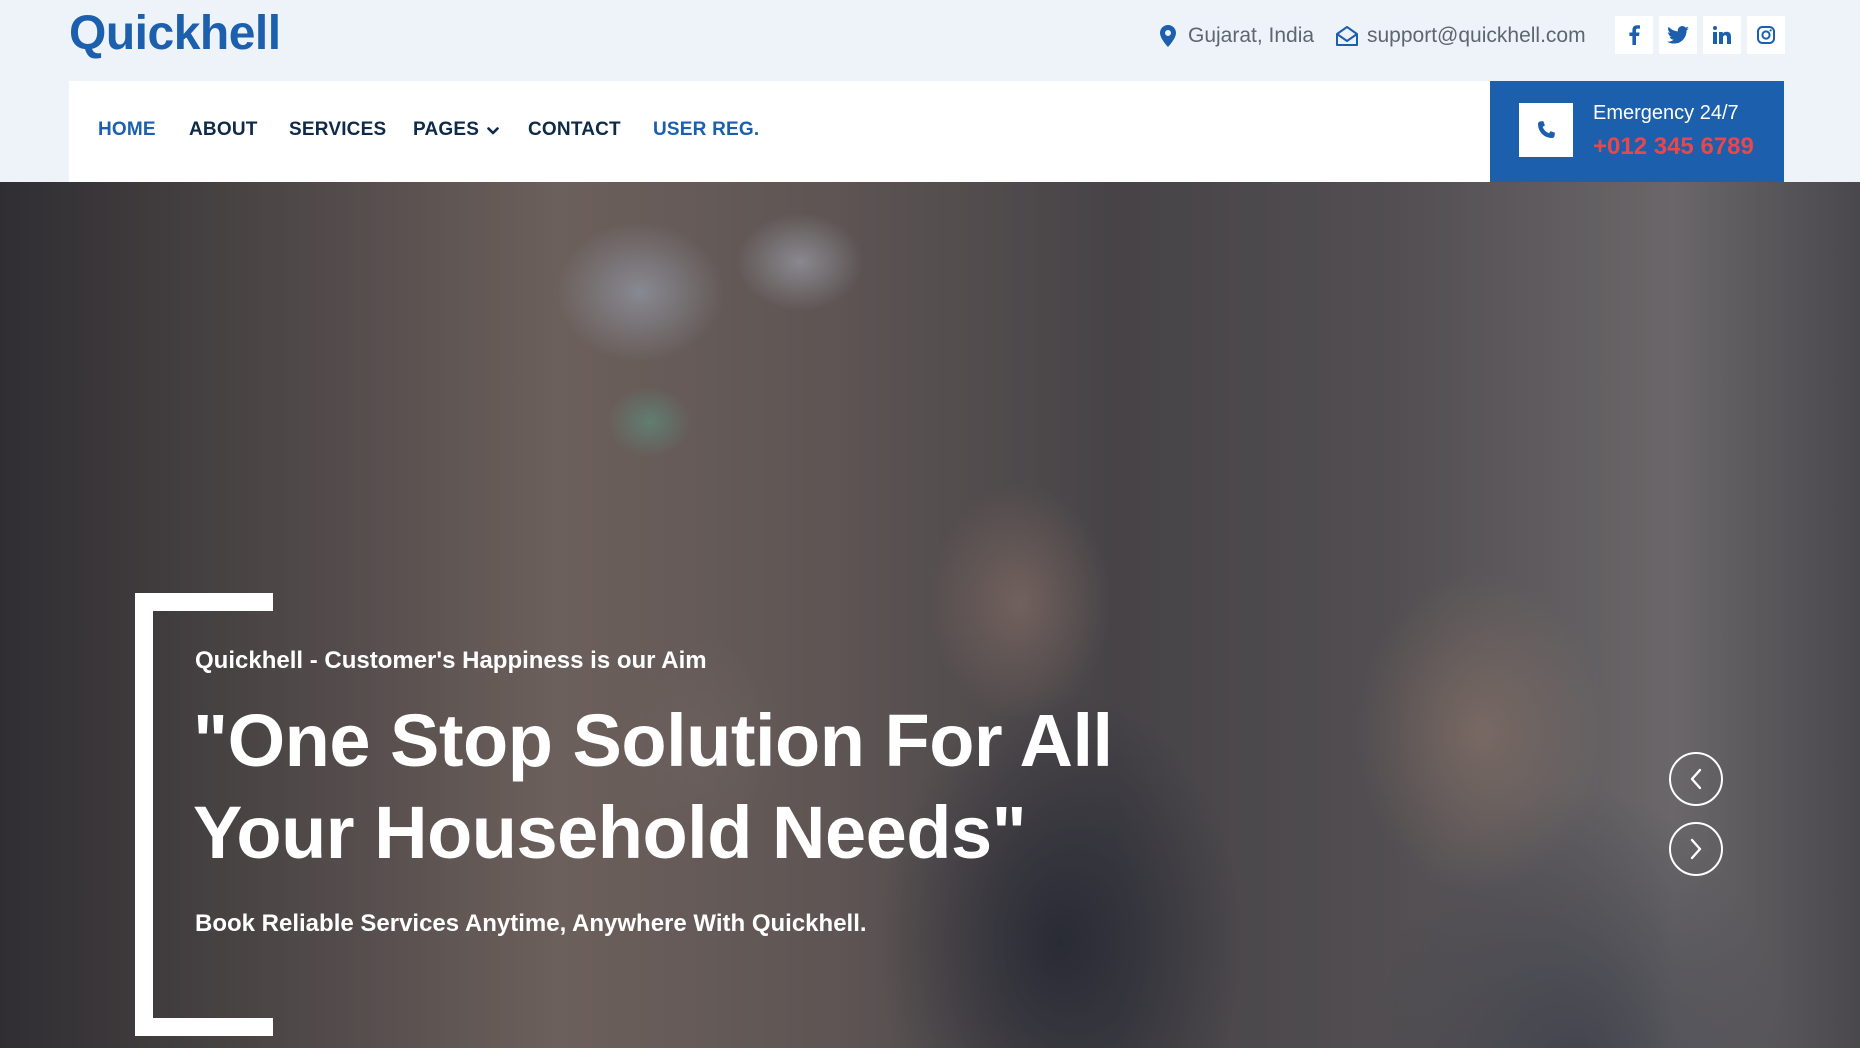  What do you see at coordinates (337, 130) in the screenshot?
I see `nav-item-services: SERVICES` at bounding box center [337, 130].